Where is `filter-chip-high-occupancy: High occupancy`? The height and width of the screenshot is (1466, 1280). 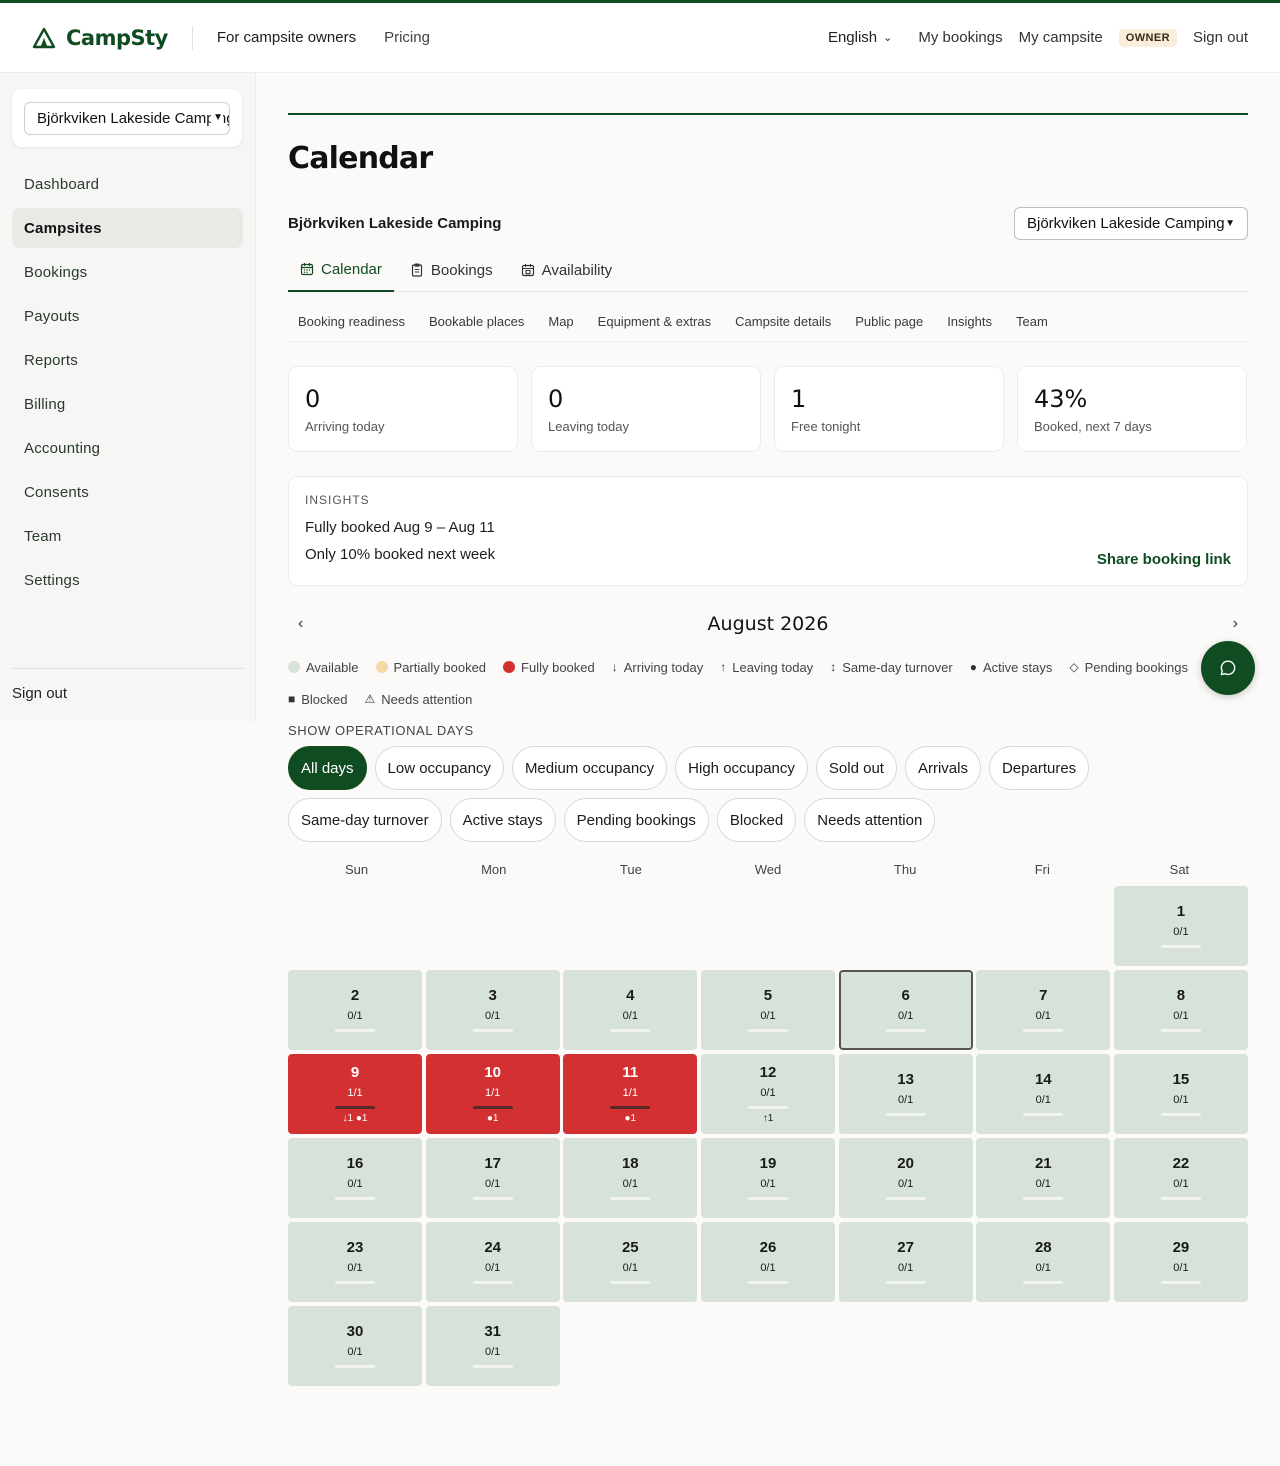 filter-chip-high-occupancy: High occupancy is located at coordinates (741, 768).